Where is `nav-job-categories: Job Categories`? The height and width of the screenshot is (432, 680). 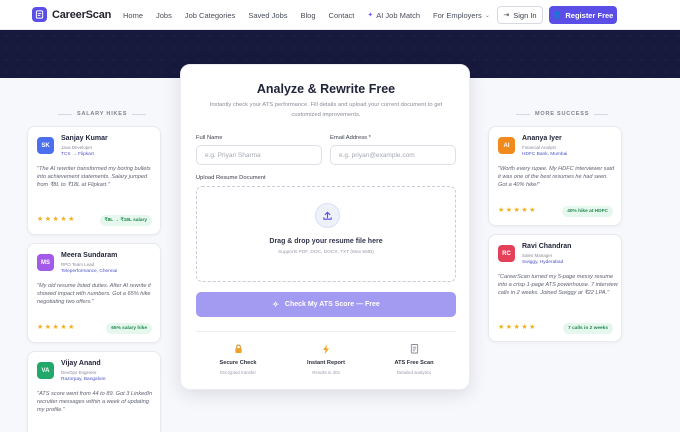 nav-job-categories: Job Categories is located at coordinates (210, 15).